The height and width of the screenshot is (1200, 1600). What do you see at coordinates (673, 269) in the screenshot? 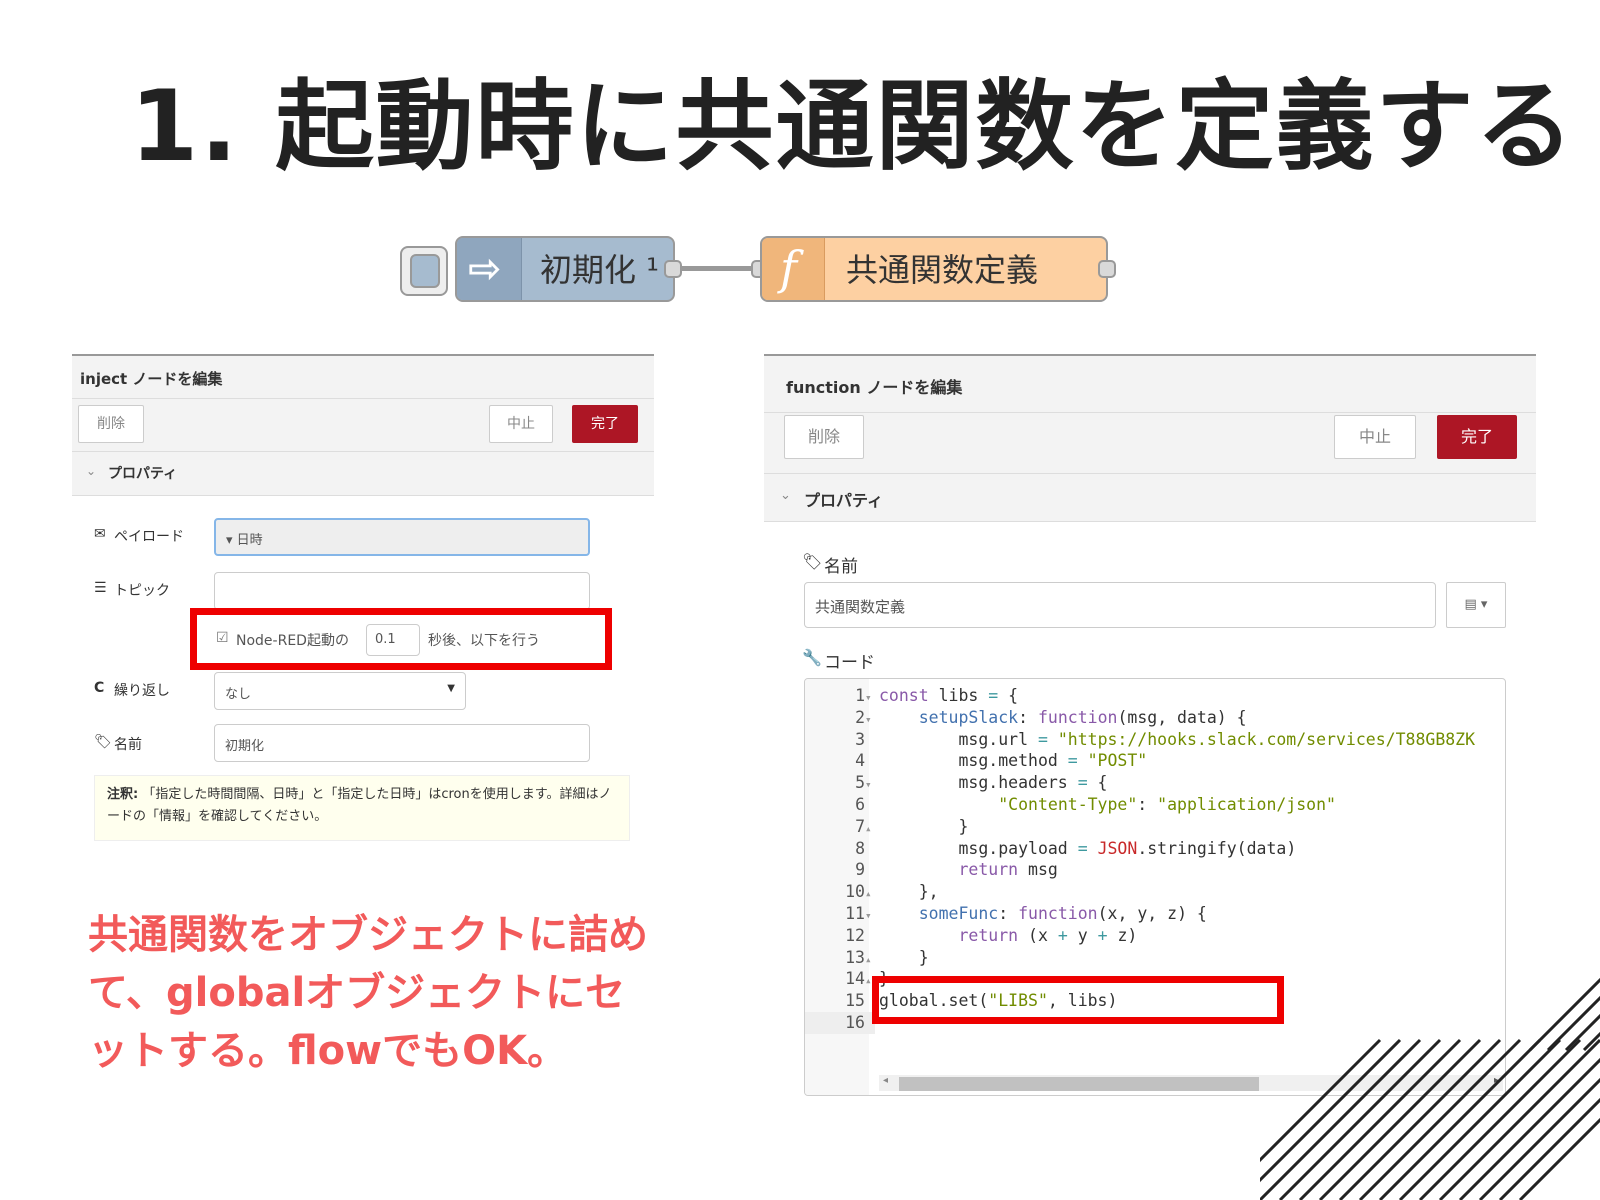
I see `inject-output-port` at bounding box center [673, 269].